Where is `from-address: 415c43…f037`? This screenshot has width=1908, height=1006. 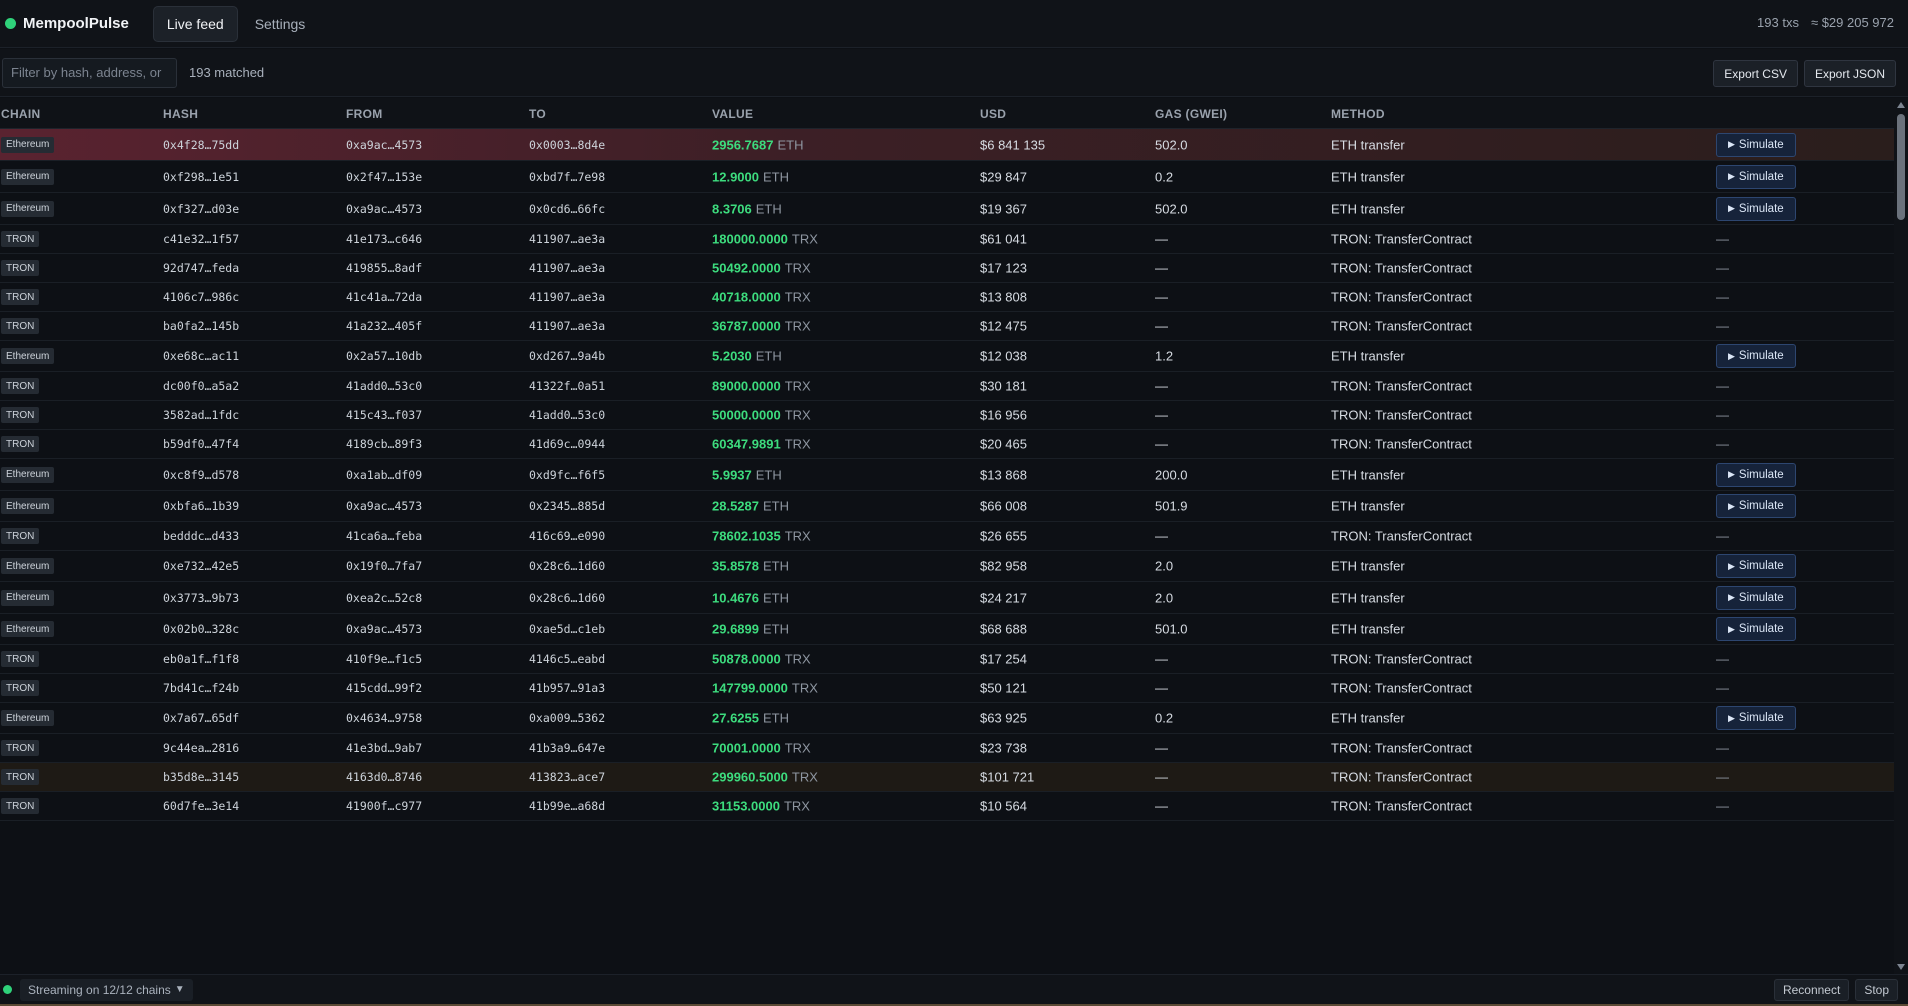 from-address: 415c43…f037 is located at coordinates (384, 415).